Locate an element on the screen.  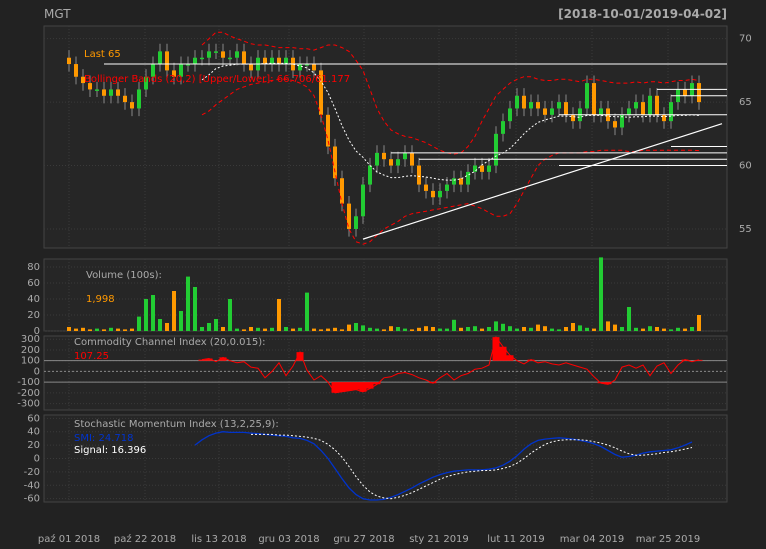
smi-last-label: SMI: 24.718 is located at coordinates (103, 438).